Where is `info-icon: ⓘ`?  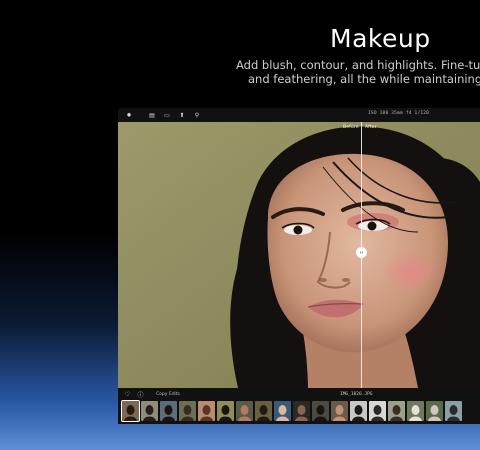
info-icon: ⓘ is located at coordinates (140, 394).